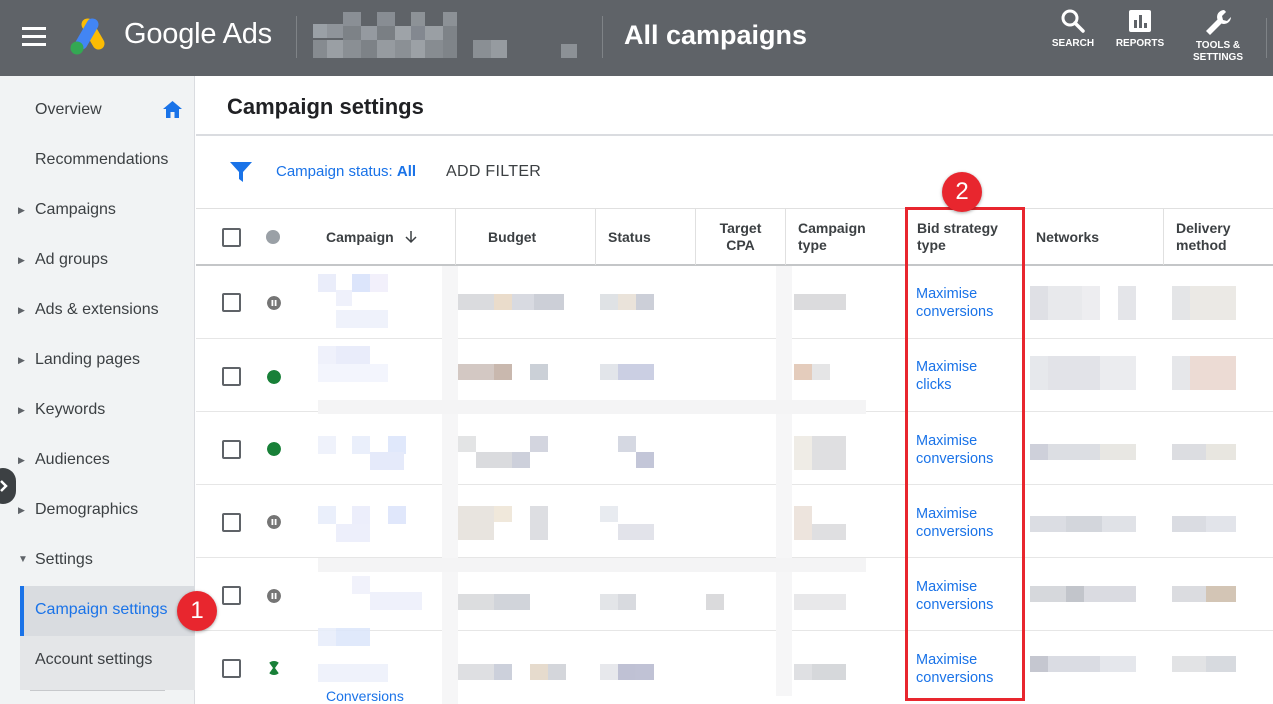 The height and width of the screenshot is (704, 1273). What do you see at coordinates (1218, 22) in the screenshot?
I see `wrench-icon` at bounding box center [1218, 22].